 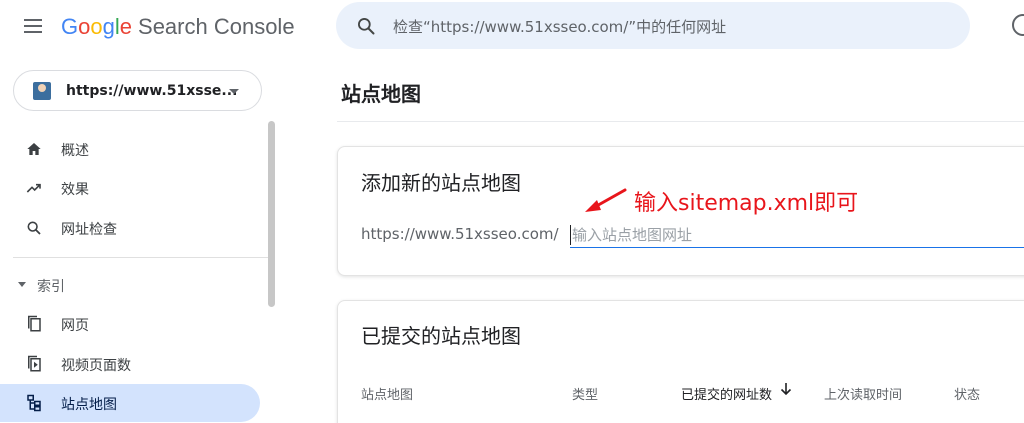 I want to click on home-icon, so click(x=34, y=149).